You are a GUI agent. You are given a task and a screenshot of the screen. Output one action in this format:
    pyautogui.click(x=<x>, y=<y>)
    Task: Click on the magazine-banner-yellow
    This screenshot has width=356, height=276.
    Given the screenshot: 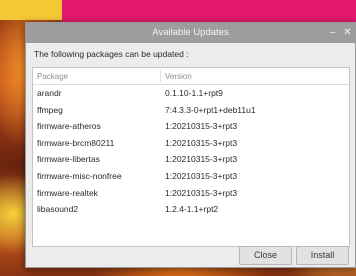 What is the action you would take?
    pyautogui.click(x=31, y=10)
    